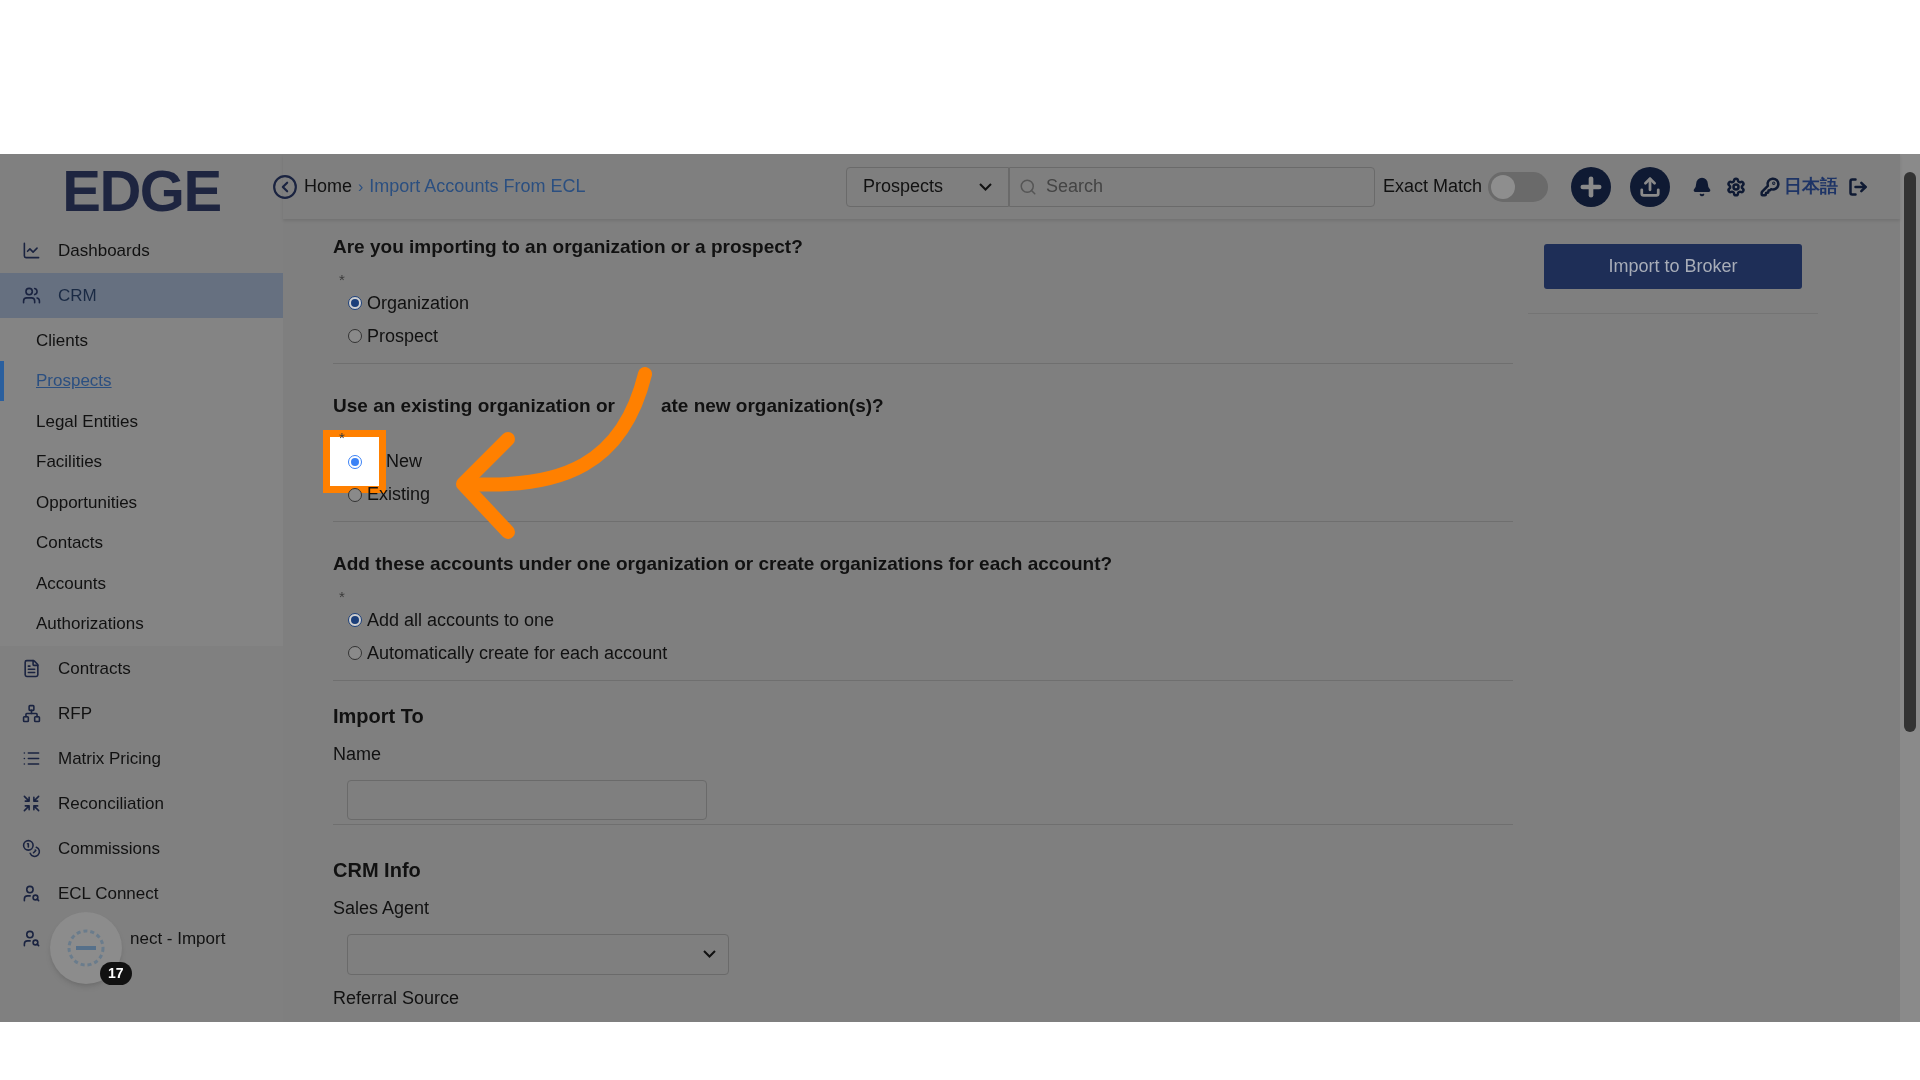 The width and height of the screenshot is (1920, 1080). I want to click on chart-icon, so click(31, 250).